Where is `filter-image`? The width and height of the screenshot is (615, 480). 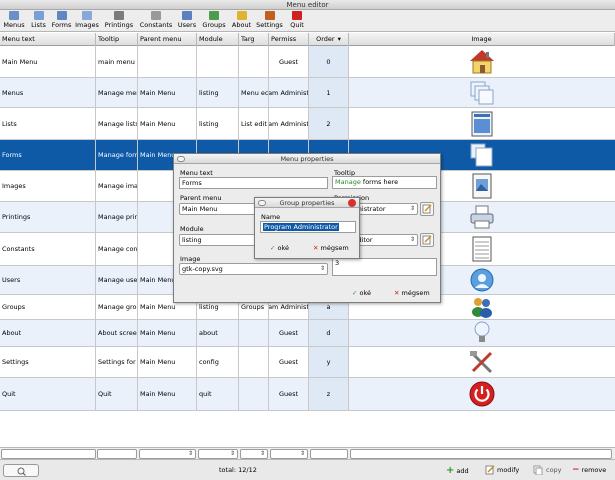
filter-image is located at coordinates (481, 454).